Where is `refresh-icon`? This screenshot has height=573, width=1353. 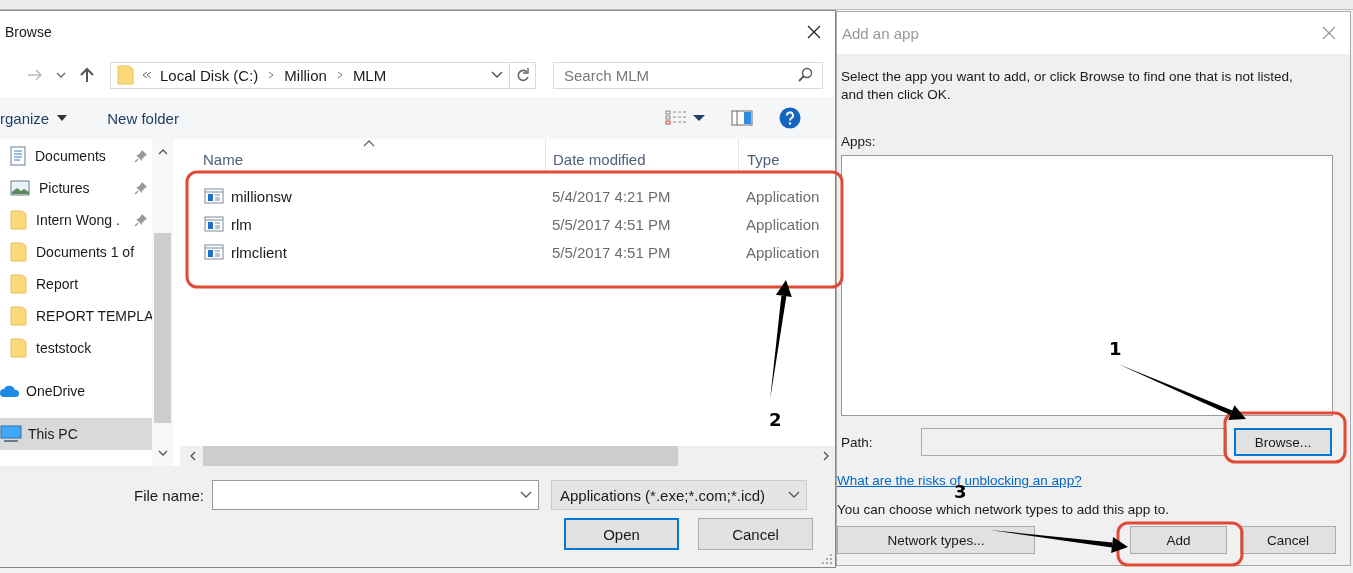 refresh-icon is located at coordinates (522, 75).